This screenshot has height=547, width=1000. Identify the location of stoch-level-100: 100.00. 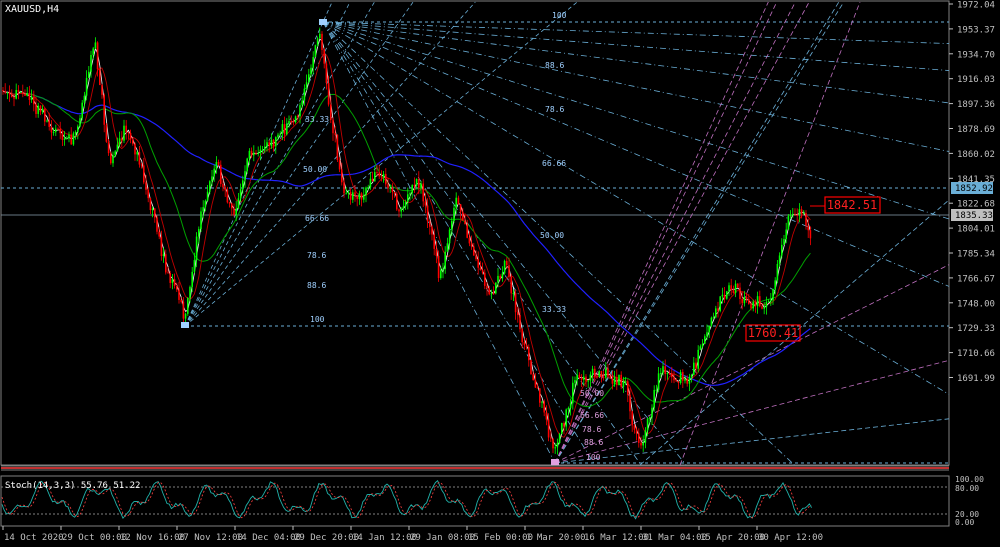
(969, 479).